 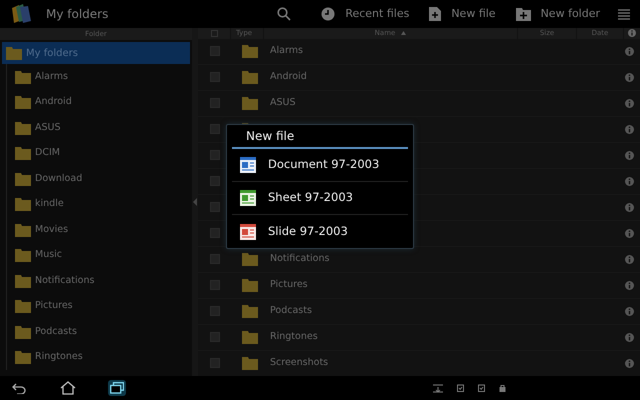 I want to click on tree-item: Music, so click(x=99, y=255).